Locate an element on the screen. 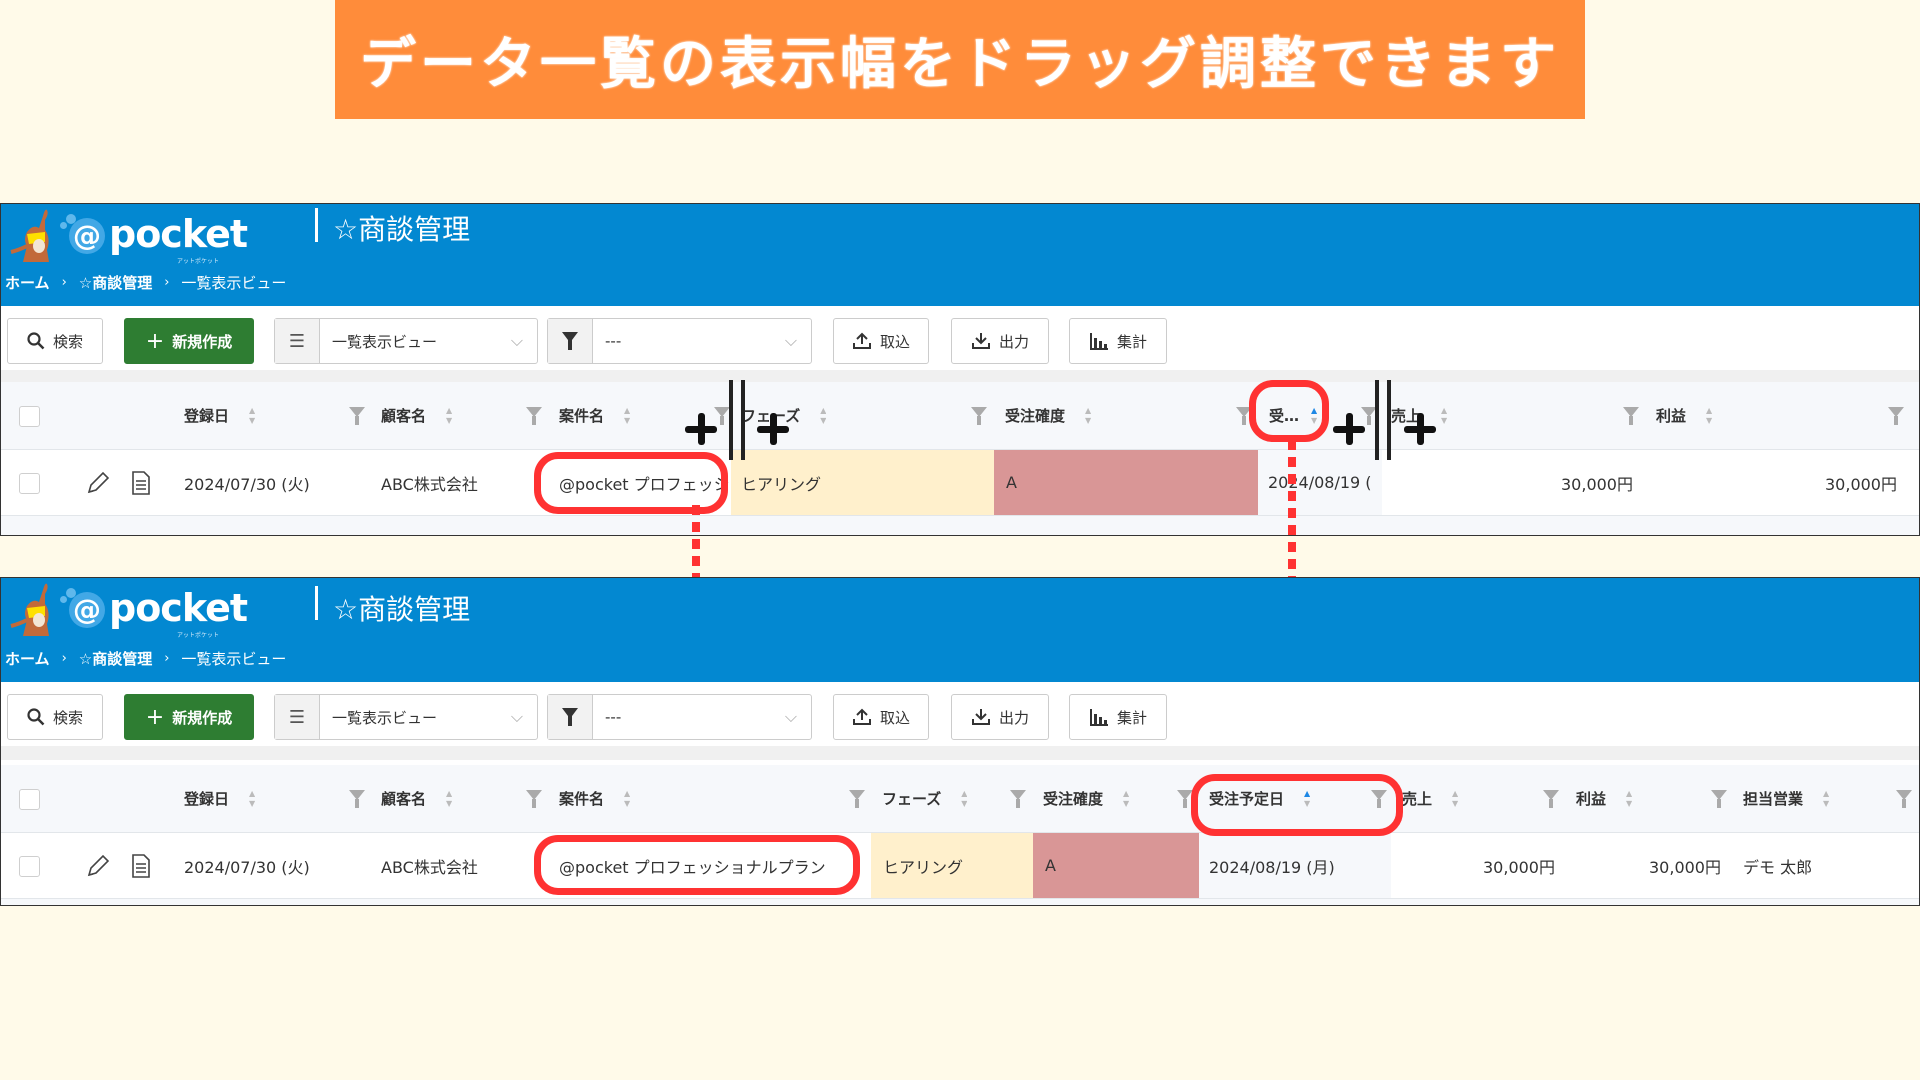 The height and width of the screenshot is (1080, 1920). cell-phase: ヒアリング is located at coordinates (952, 865).